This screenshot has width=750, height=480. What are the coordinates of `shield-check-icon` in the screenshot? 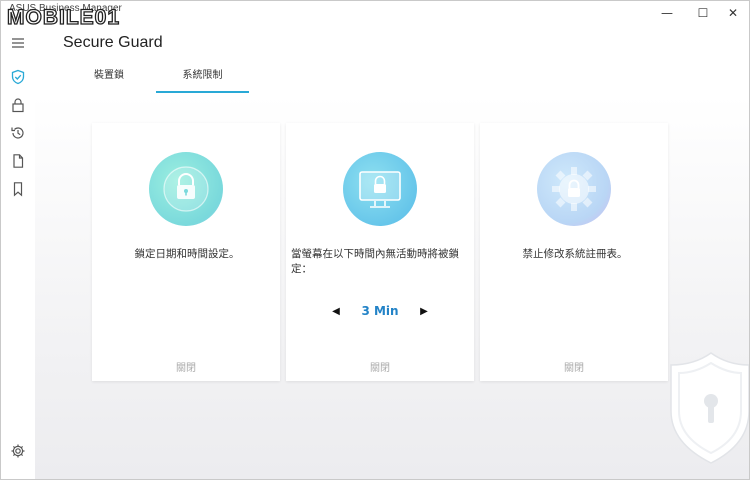 It's located at (18, 77).